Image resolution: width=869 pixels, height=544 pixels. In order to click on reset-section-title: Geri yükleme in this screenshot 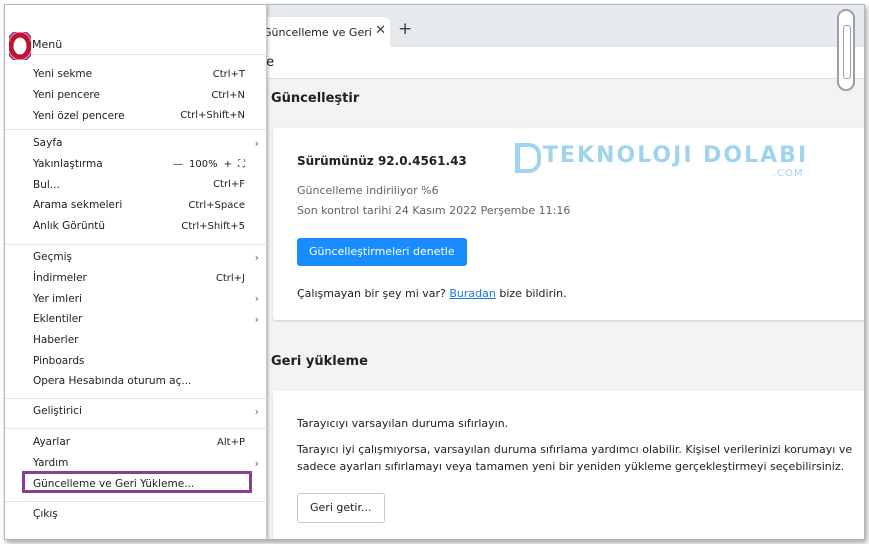, I will do `click(319, 361)`.